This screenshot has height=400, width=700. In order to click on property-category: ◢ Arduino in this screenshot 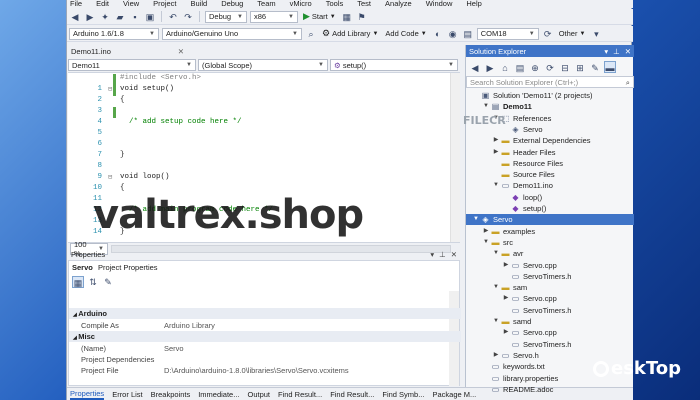, I will do `click(265, 313)`.